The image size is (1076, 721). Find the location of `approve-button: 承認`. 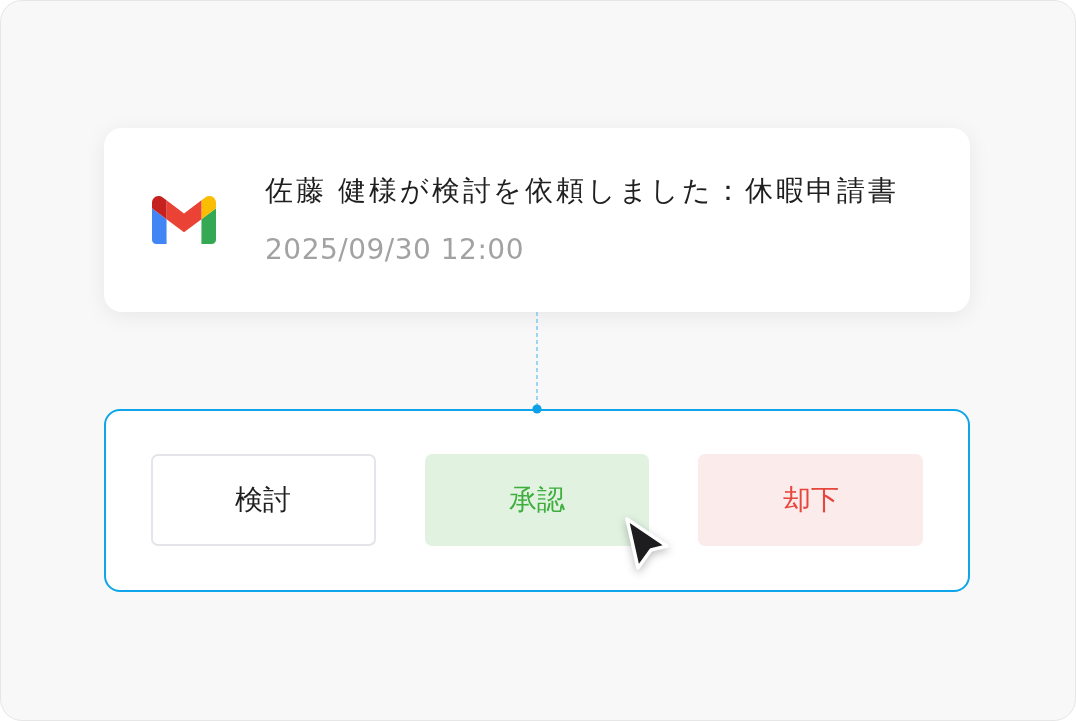

approve-button: 承認 is located at coordinates (537, 500).